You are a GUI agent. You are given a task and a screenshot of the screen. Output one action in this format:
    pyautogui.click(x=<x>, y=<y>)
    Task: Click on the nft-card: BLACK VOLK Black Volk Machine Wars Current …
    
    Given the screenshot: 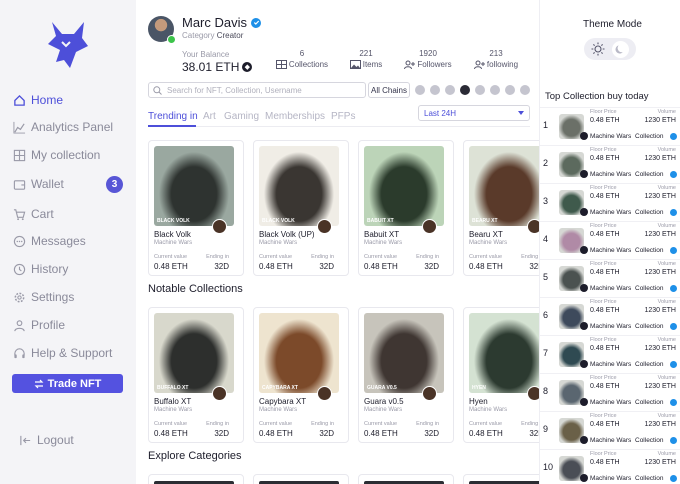 What is the action you would take?
    pyautogui.click(x=196, y=208)
    